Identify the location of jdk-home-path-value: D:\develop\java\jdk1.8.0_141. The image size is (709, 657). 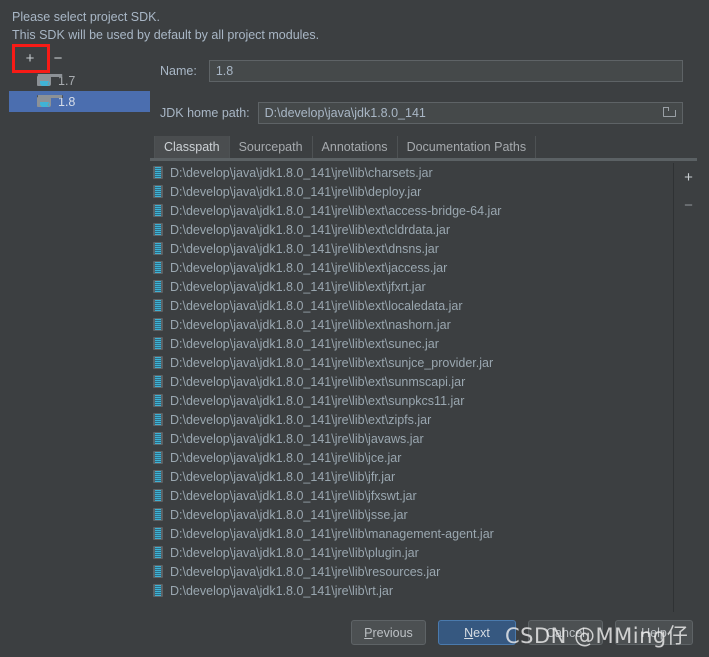
(345, 113).